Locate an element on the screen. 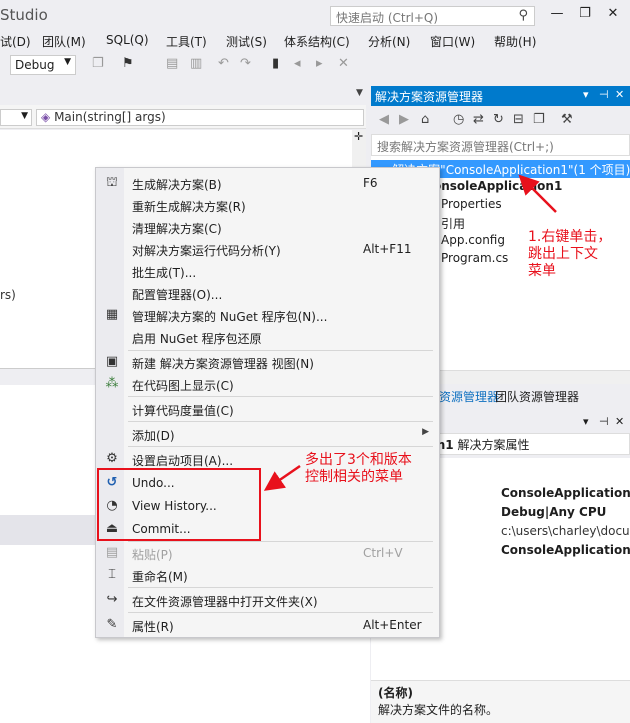 The width and height of the screenshot is (630, 723). annotation-extra-items: 多出了3个和版本 控制相关的菜单 is located at coordinates (358, 469).